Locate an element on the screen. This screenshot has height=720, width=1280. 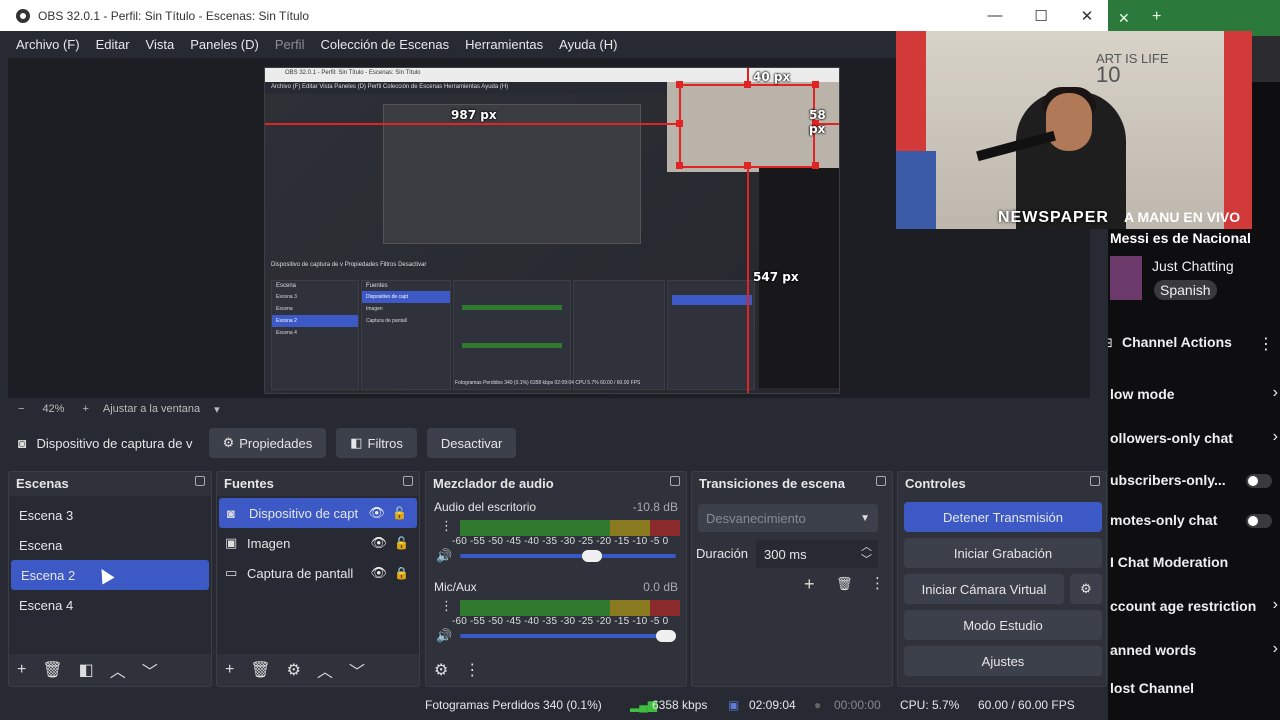
emotes-only-chat: motes-only chat is located at coordinates (1163, 520).